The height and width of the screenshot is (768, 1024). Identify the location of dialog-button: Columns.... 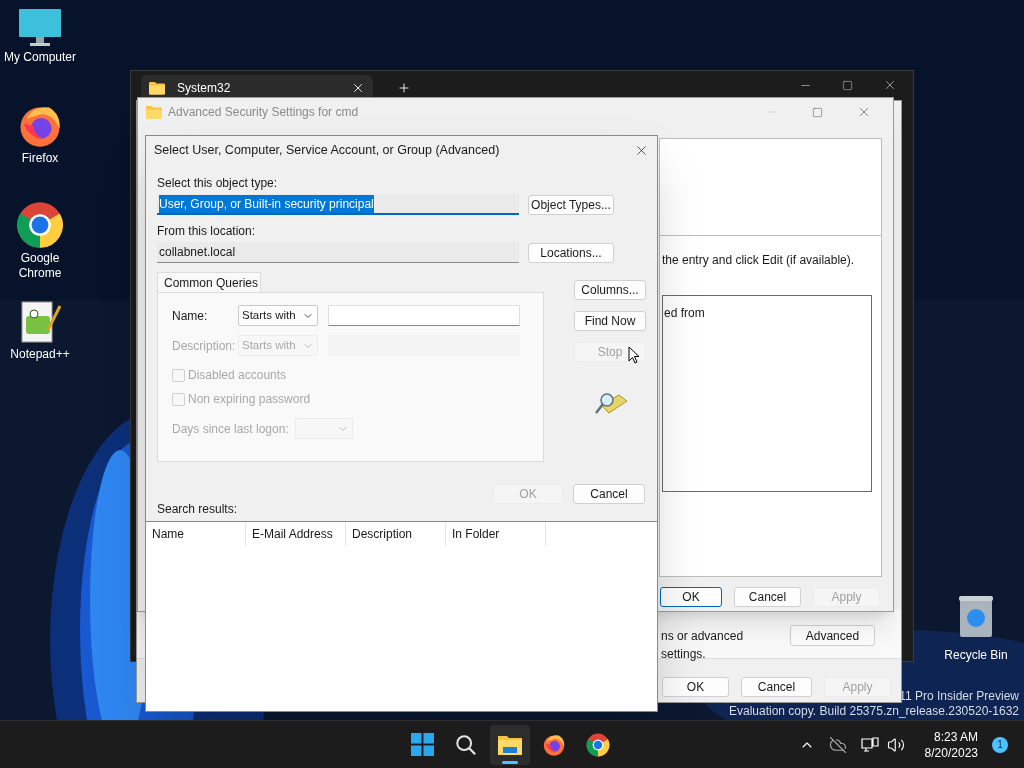
(610, 290).